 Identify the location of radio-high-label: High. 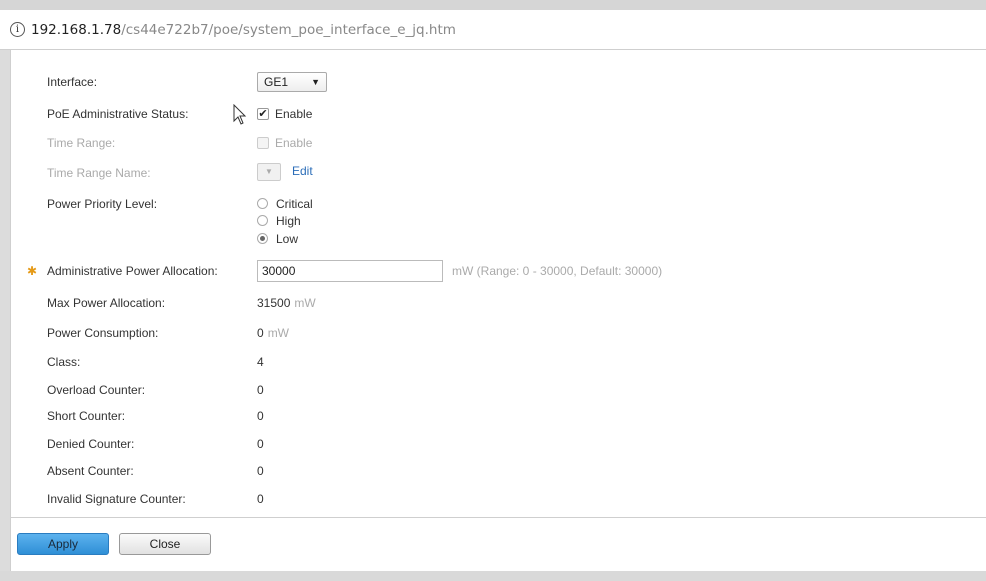
(288, 220).